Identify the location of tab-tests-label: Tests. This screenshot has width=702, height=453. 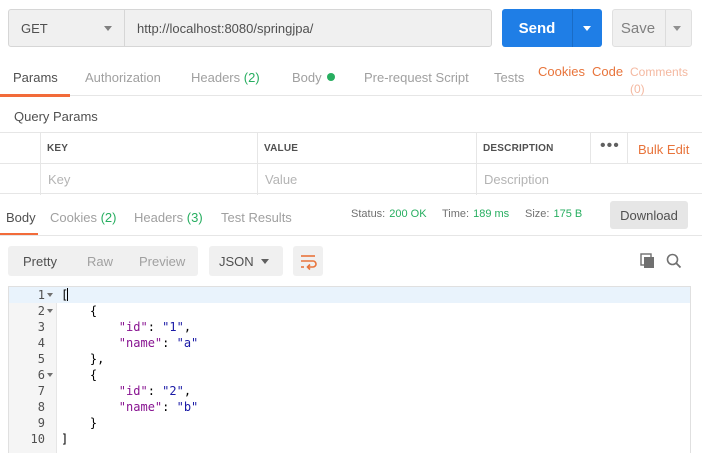
(509, 77).